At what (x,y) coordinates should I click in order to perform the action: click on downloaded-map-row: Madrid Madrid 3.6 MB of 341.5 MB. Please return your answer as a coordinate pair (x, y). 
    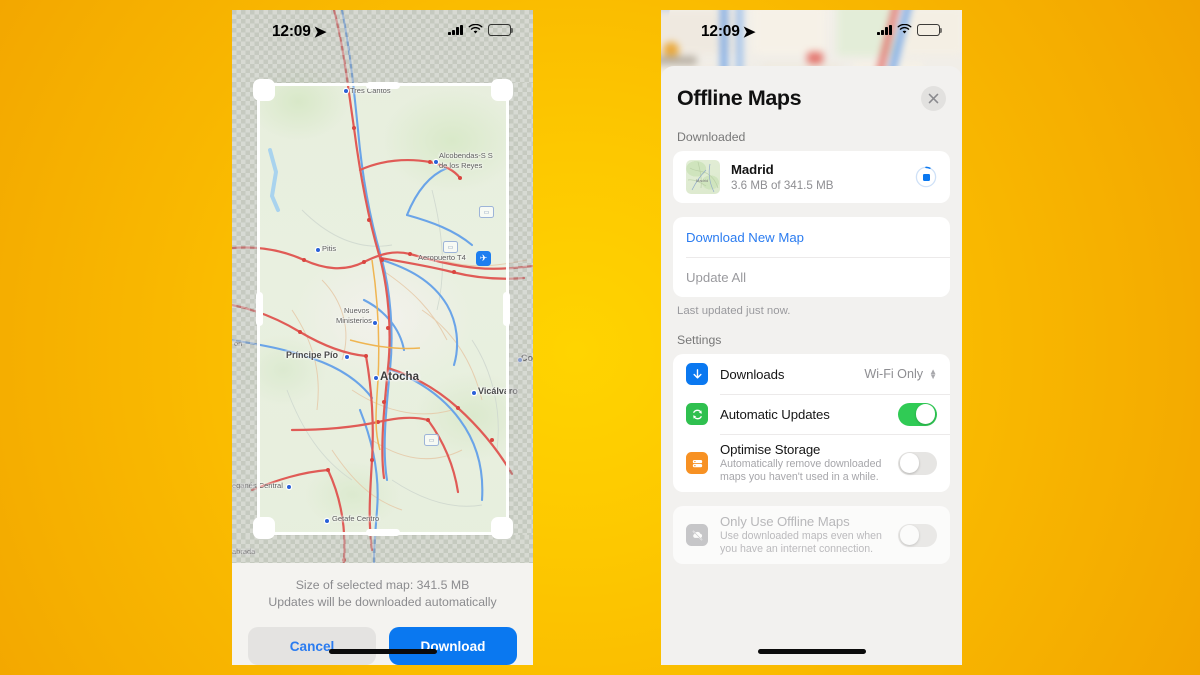
    Looking at the image, I should click on (811, 177).